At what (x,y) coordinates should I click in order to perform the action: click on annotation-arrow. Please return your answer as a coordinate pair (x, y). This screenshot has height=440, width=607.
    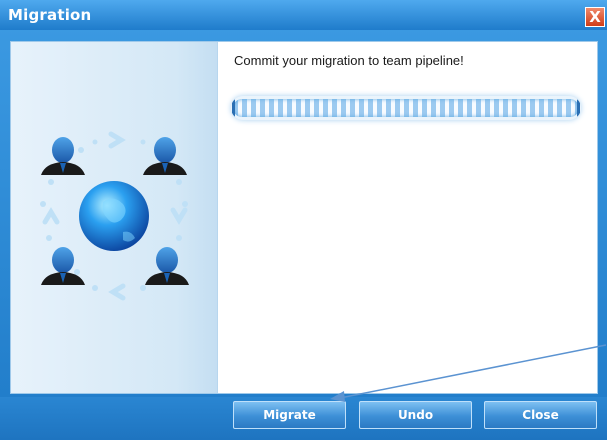
    Looking at the image, I should click on (468, 373).